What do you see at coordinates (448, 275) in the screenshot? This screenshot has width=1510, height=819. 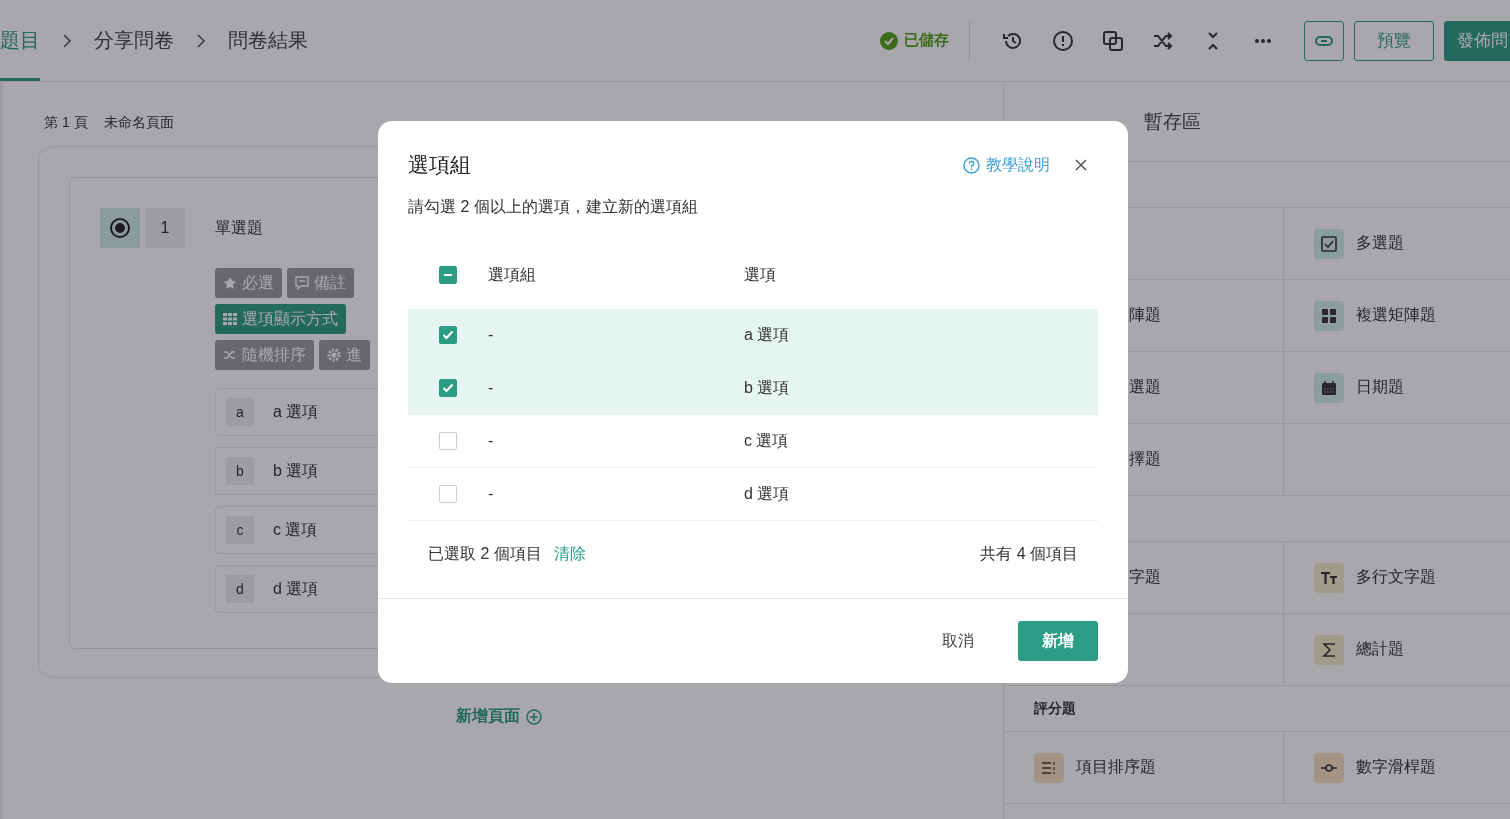 I see `select-all-checkbox` at bounding box center [448, 275].